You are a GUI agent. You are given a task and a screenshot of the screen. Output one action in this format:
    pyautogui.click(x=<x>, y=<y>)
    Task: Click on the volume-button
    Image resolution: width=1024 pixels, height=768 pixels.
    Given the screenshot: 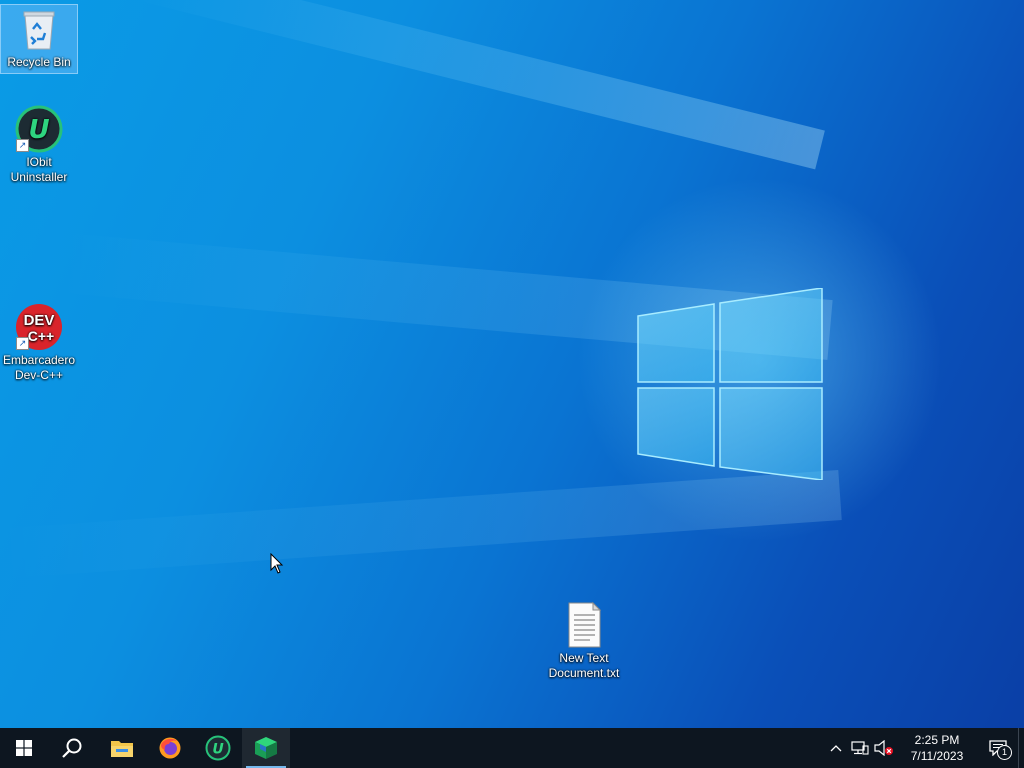 What is the action you would take?
    pyautogui.click(x=884, y=748)
    